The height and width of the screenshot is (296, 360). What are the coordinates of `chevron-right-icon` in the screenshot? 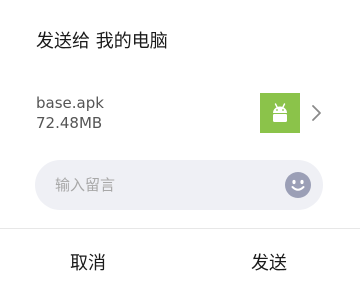 It's located at (317, 113).